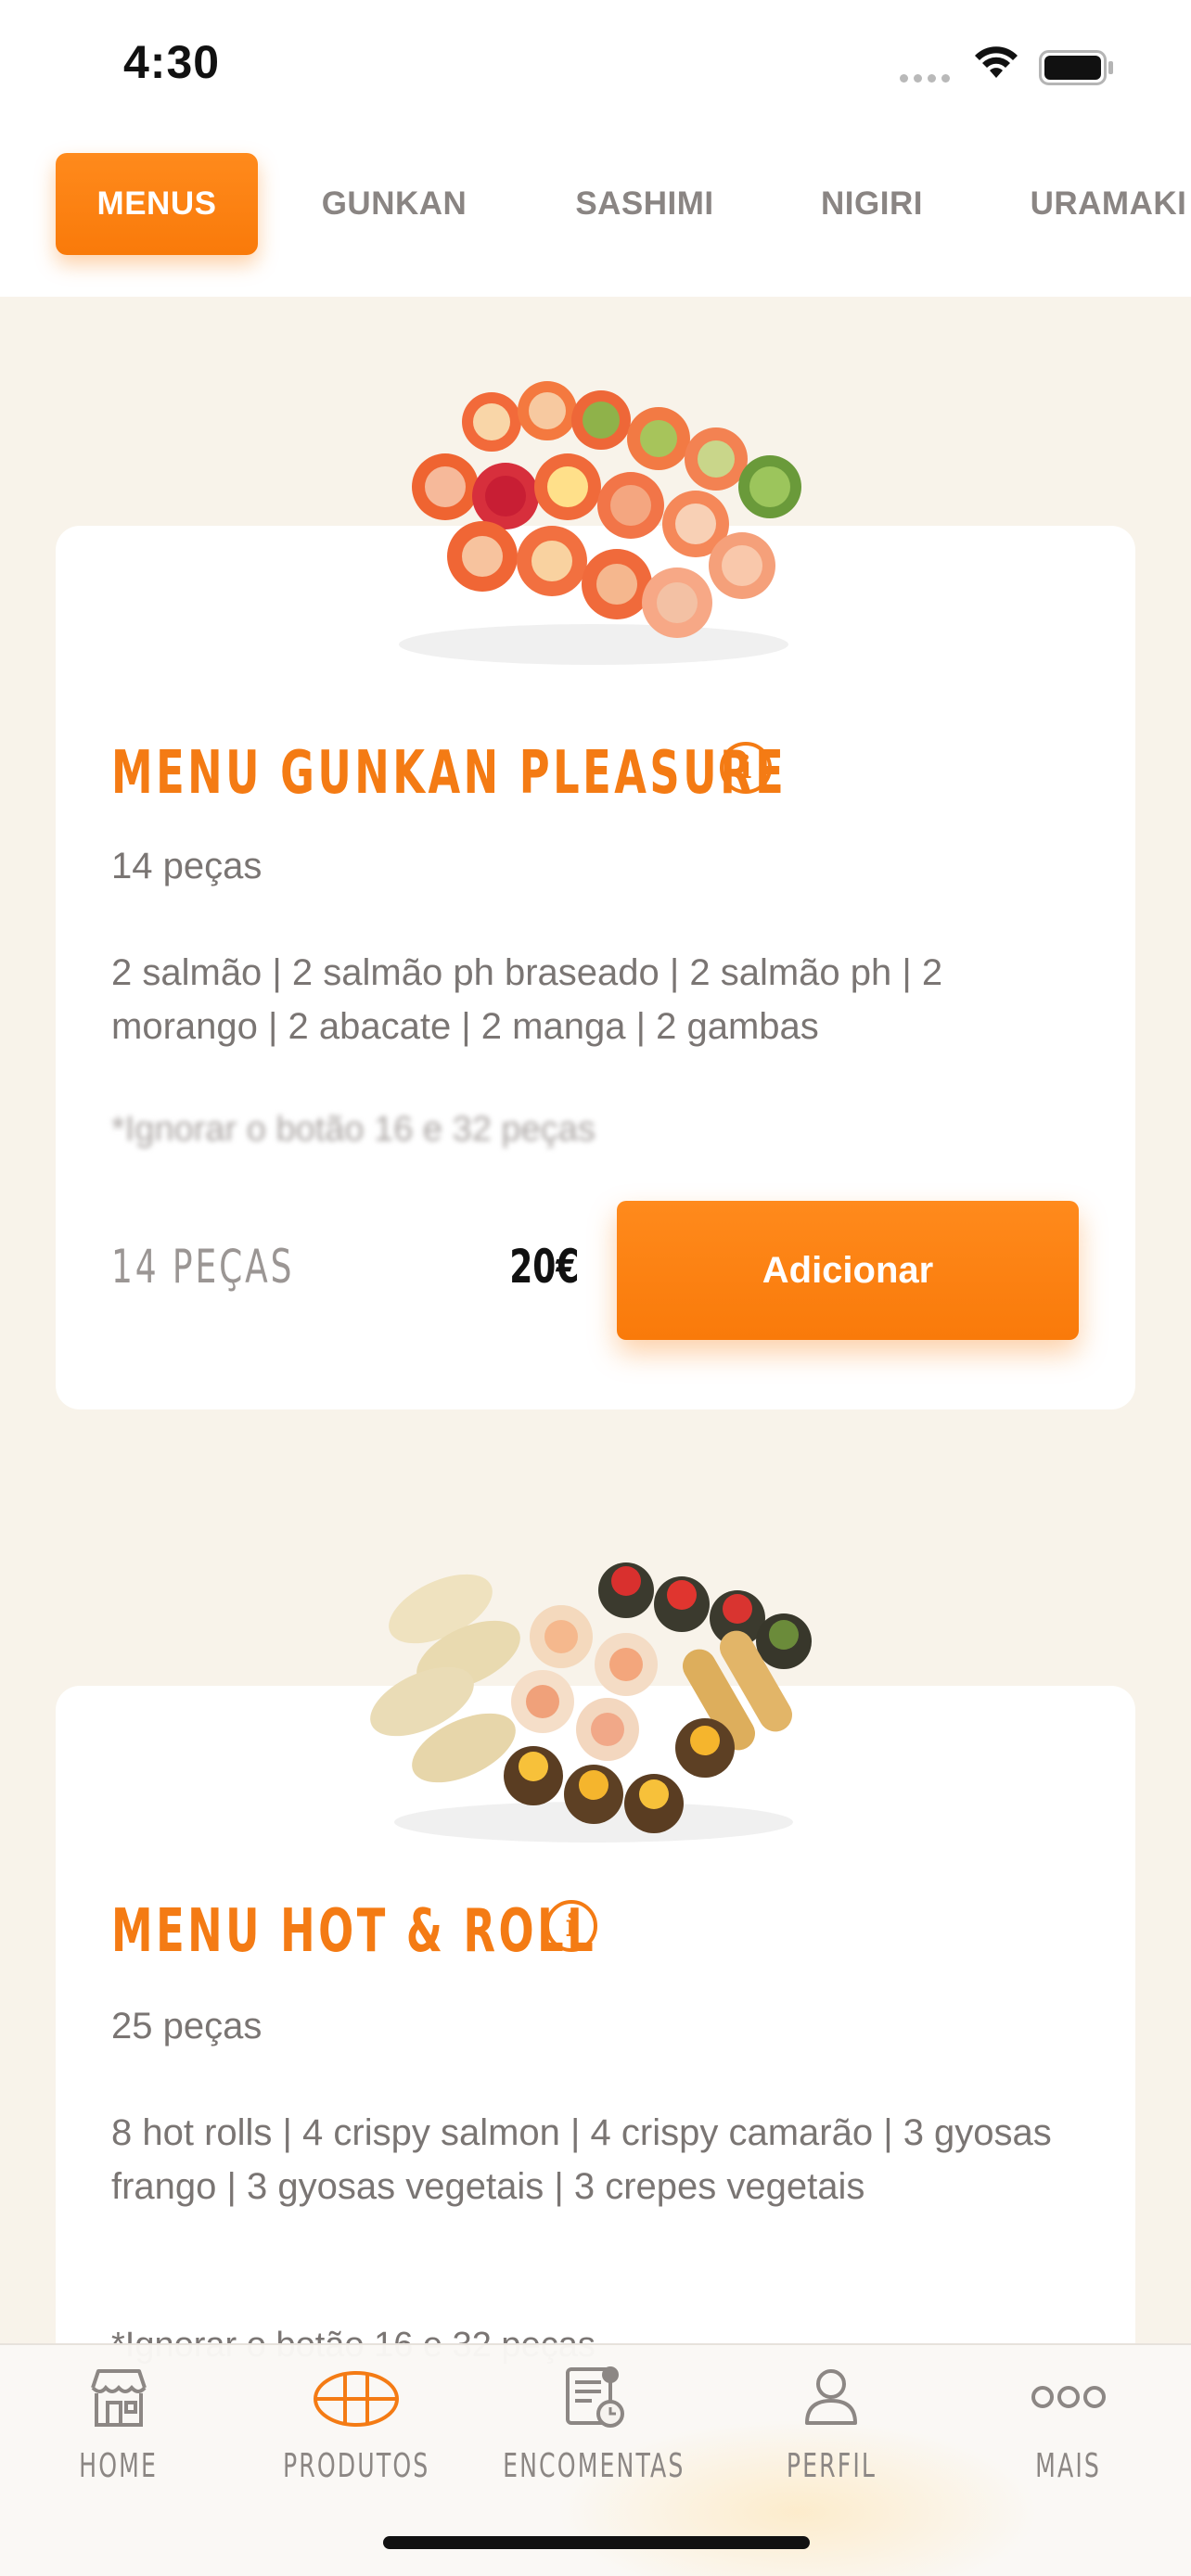 Image resolution: width=1191 pixels, height=2576 pixels. Describe the element at coordinates (353, 1129) in the screenshot. I see `product-note: *Ignorar o botão 16 e 32 peças` at that location.